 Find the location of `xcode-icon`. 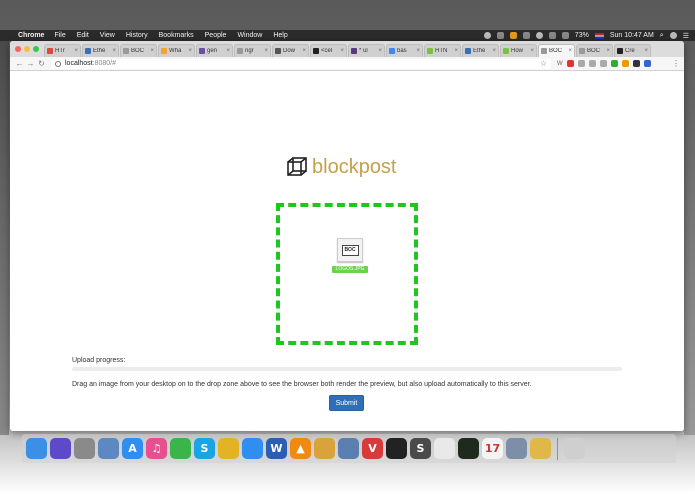

xcode-icon is located at coordinates (348, 448).